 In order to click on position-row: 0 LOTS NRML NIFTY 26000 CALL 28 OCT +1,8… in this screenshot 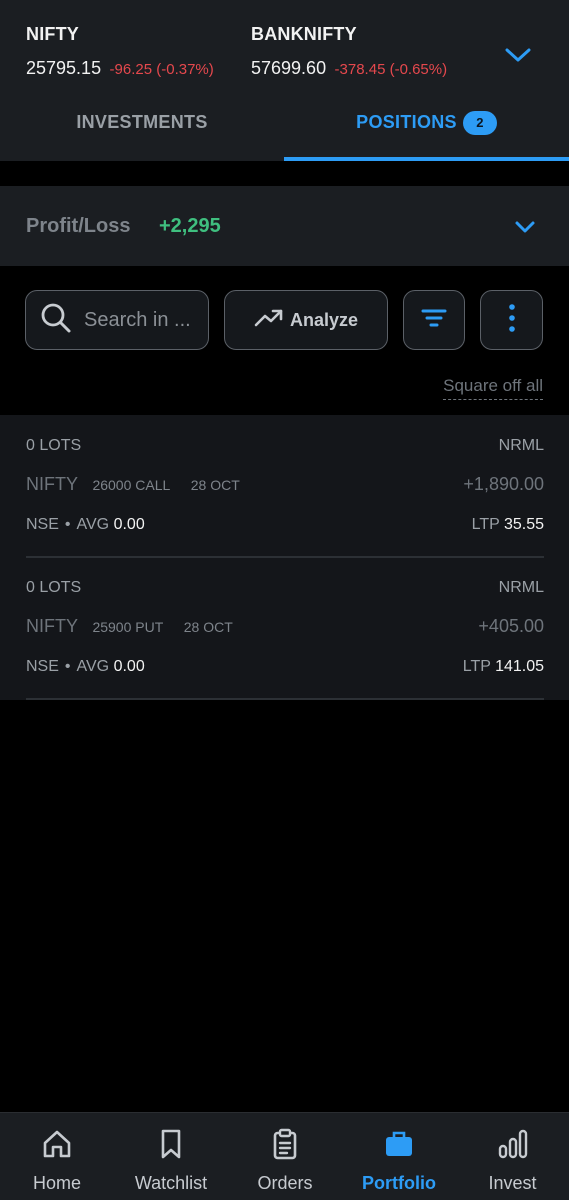, I will do `click(285, 486)`.